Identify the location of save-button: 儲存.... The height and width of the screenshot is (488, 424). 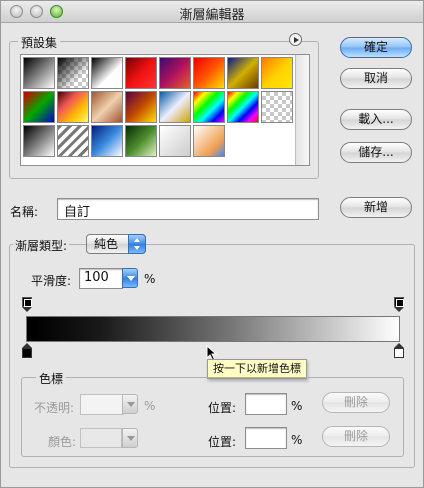
(376, 152).